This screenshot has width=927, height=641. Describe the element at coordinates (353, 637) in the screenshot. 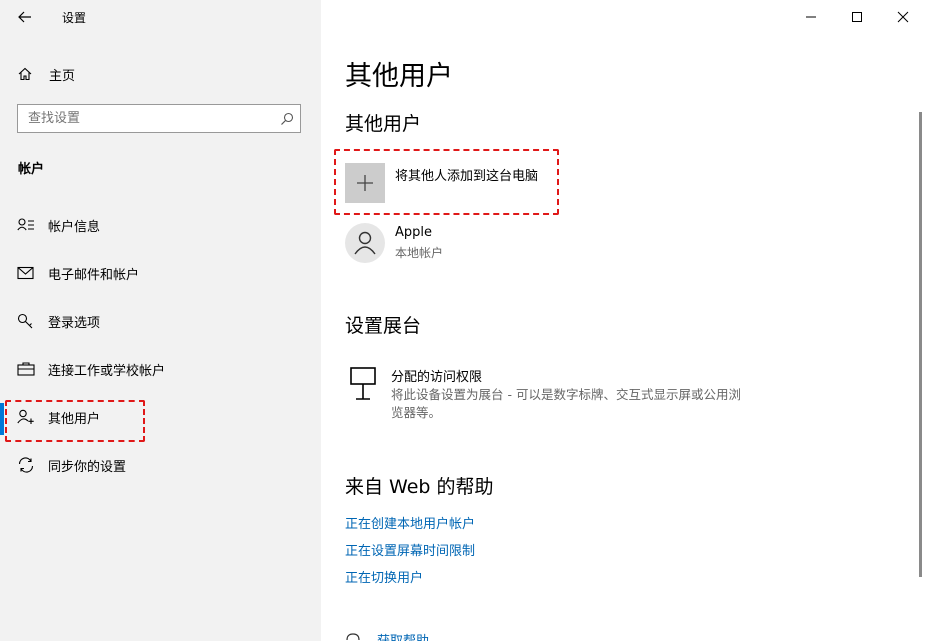

I see `get-help-icon` at that location.